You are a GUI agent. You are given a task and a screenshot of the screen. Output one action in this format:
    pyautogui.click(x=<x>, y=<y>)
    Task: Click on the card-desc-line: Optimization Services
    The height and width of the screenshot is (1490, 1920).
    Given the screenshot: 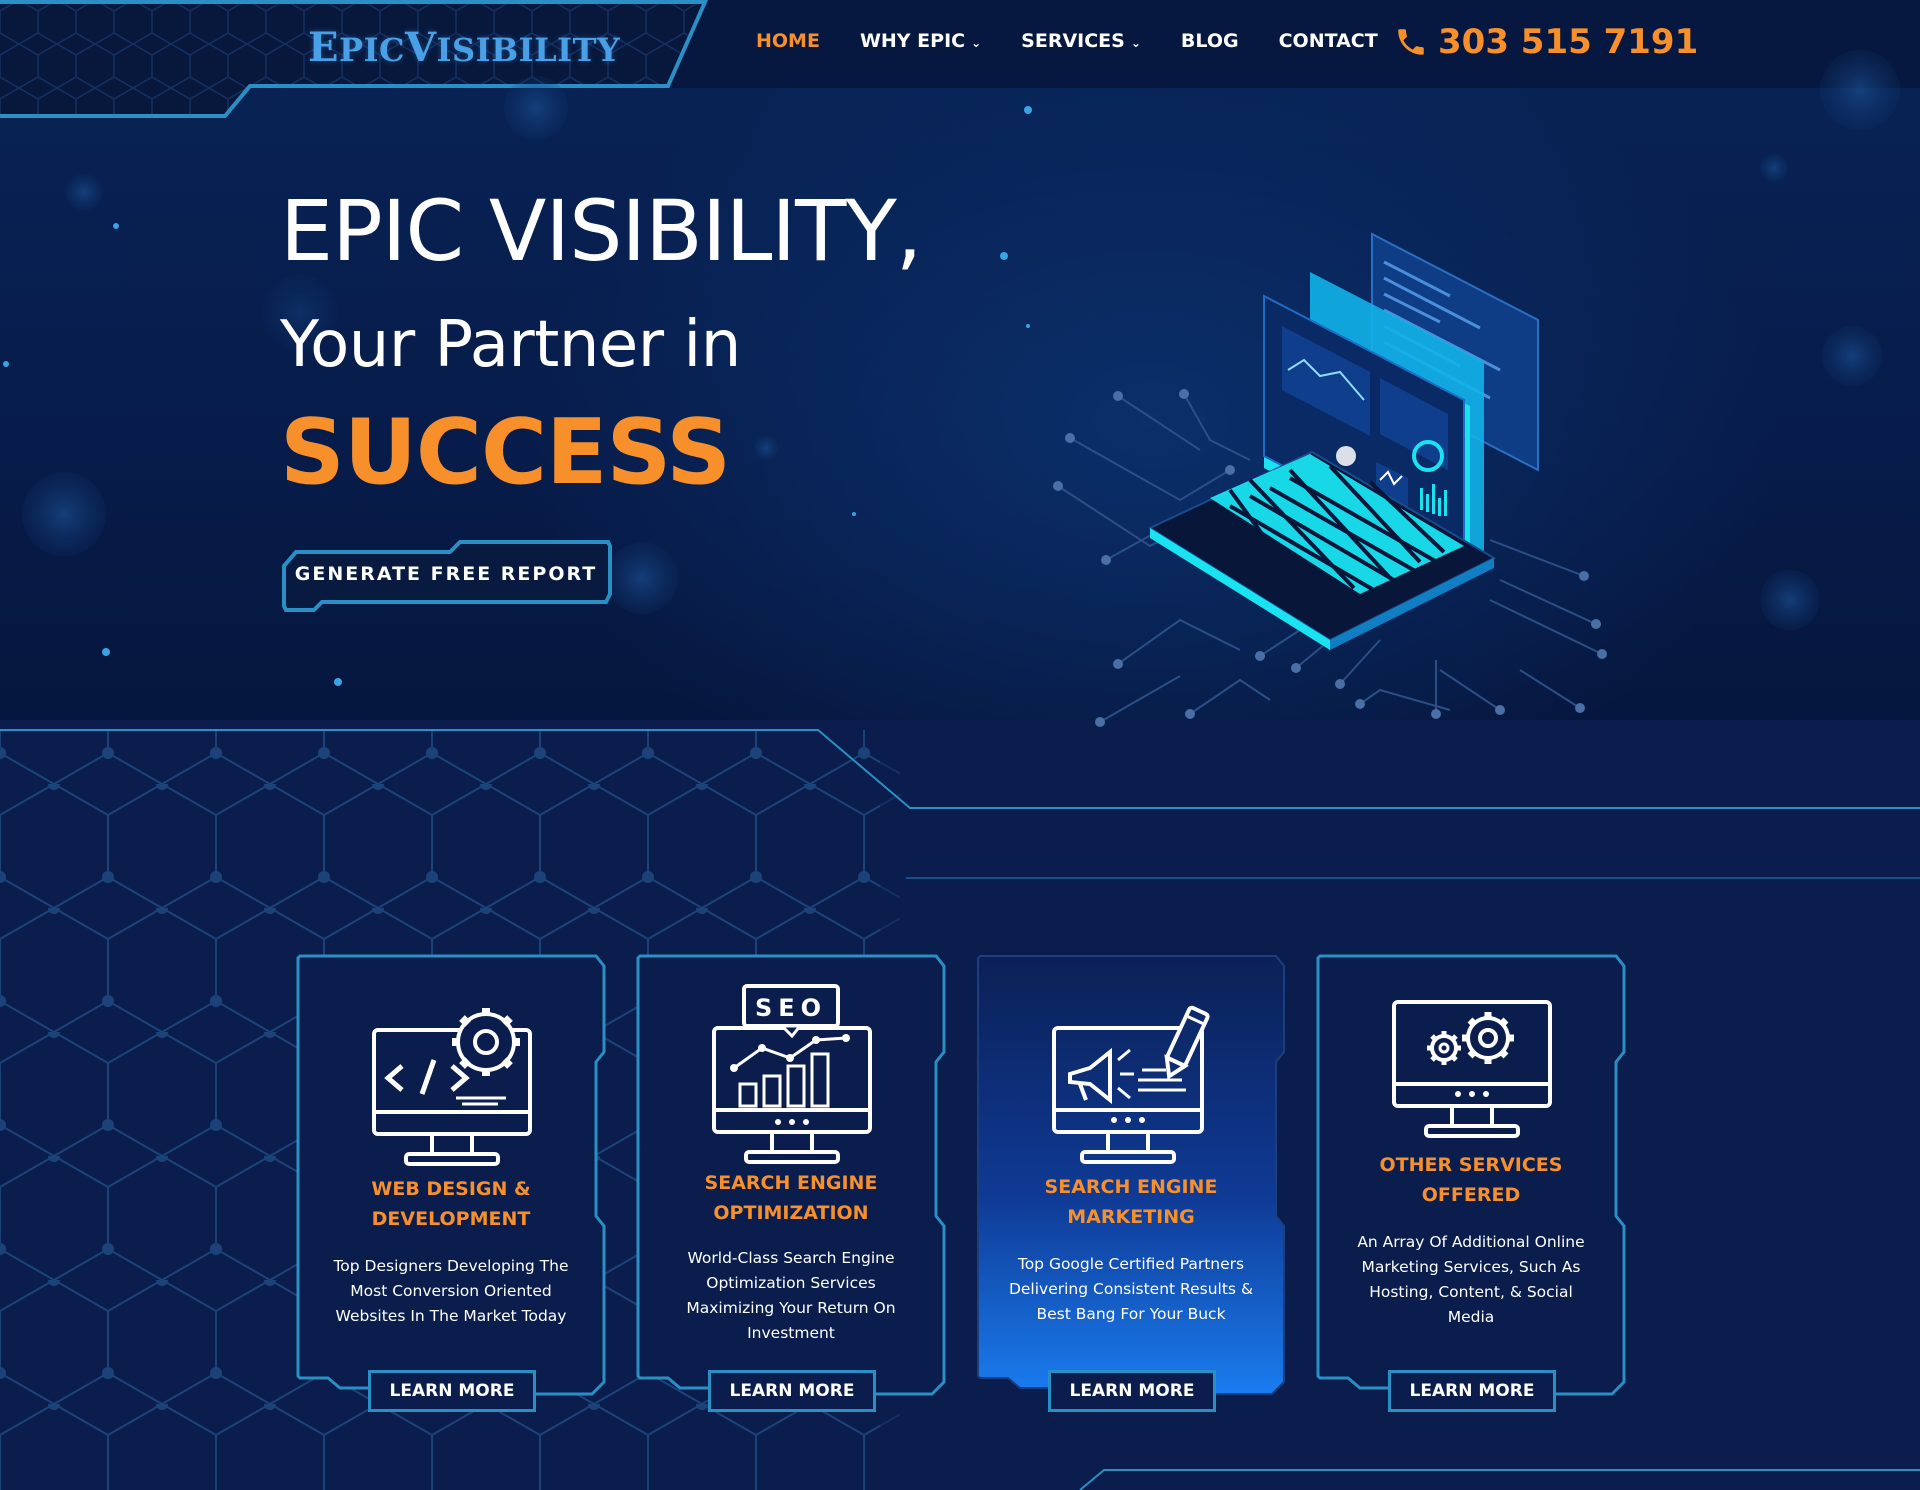 What is the action you would take?
    pyautogui.click(x=791, y=1283)
    